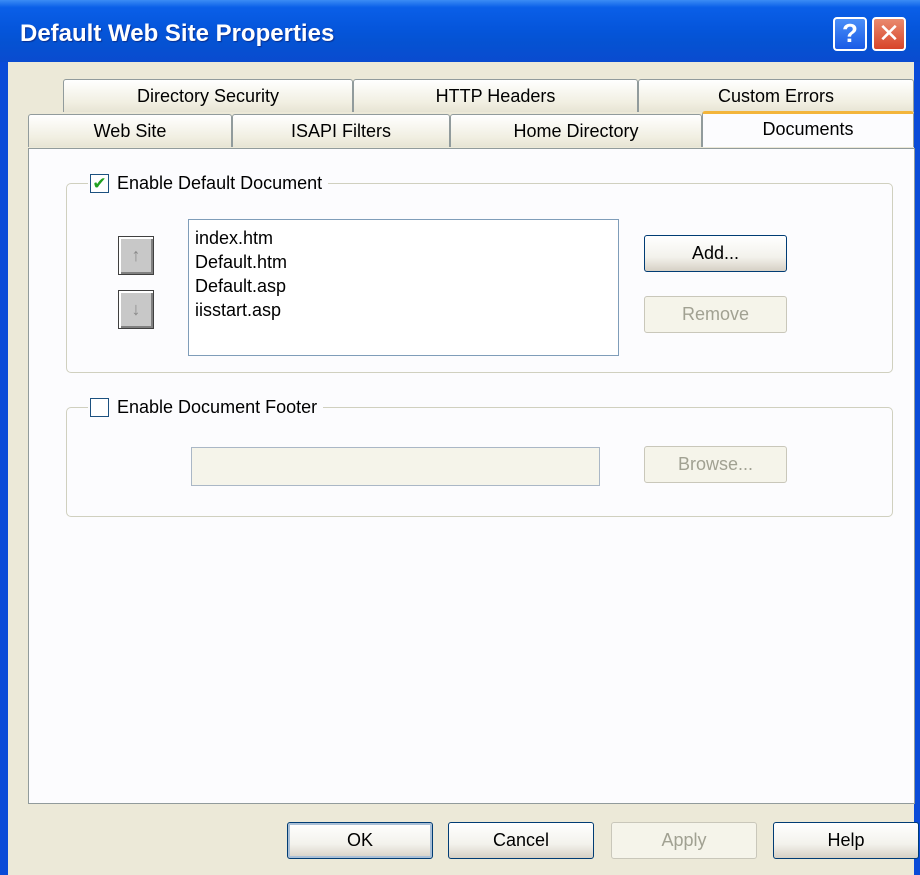 This screenshot has width=920, height=875. What do you see at coordinates (776, 95) in the screenshot?
I see `tab-custom-errors: Custom Errors` at bounding box center [776, 95].